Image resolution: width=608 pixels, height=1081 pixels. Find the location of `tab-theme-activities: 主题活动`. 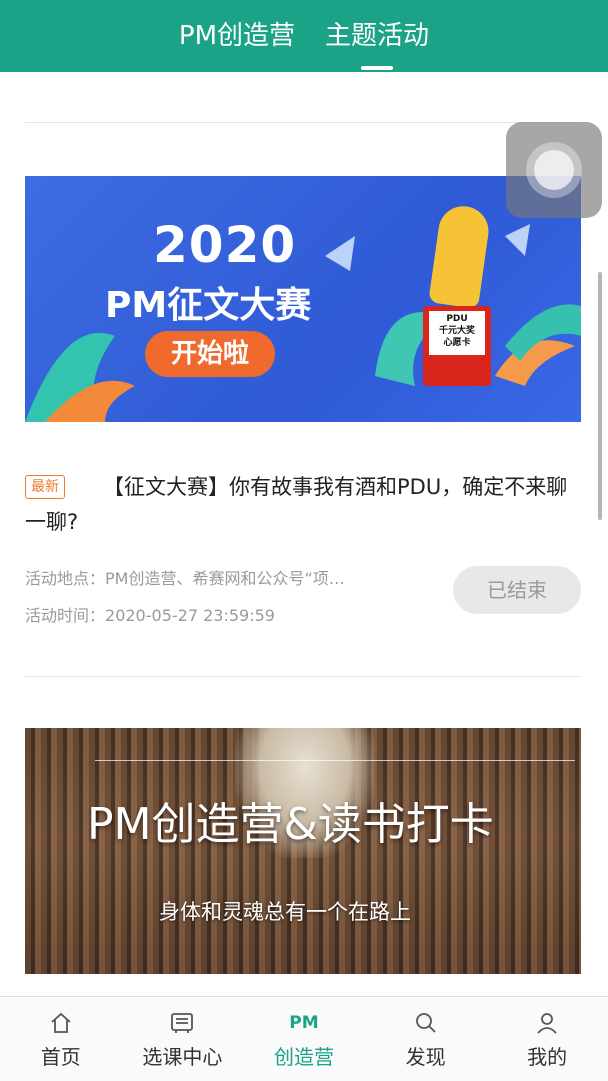

tab-theme-activities: 主题活动 is located at coordinates (377, 36).